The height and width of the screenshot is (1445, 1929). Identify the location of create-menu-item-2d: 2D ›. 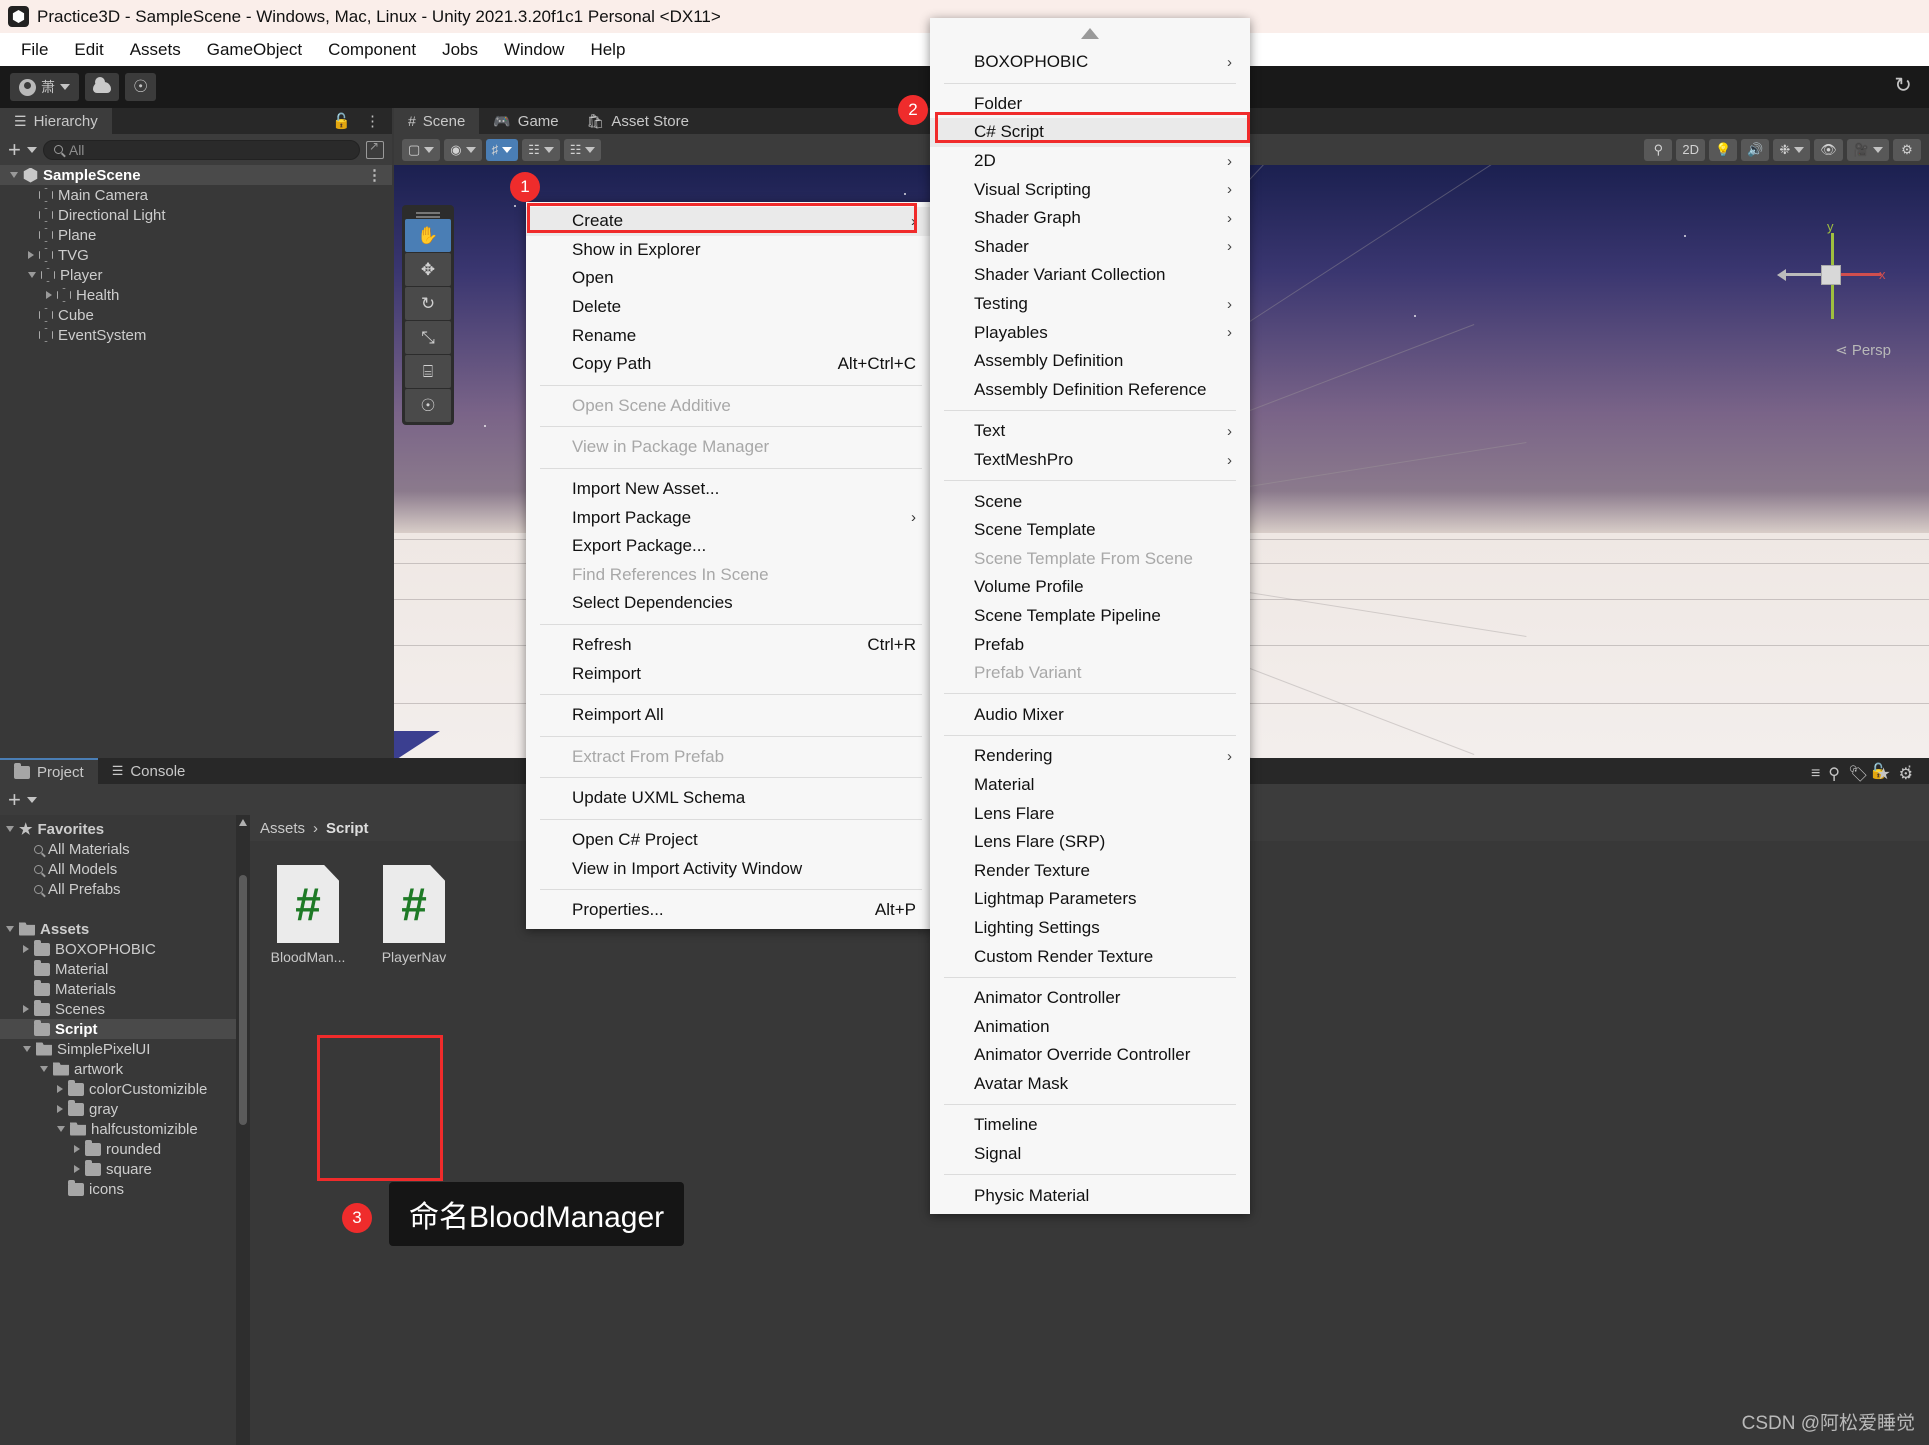
(1090, 161).